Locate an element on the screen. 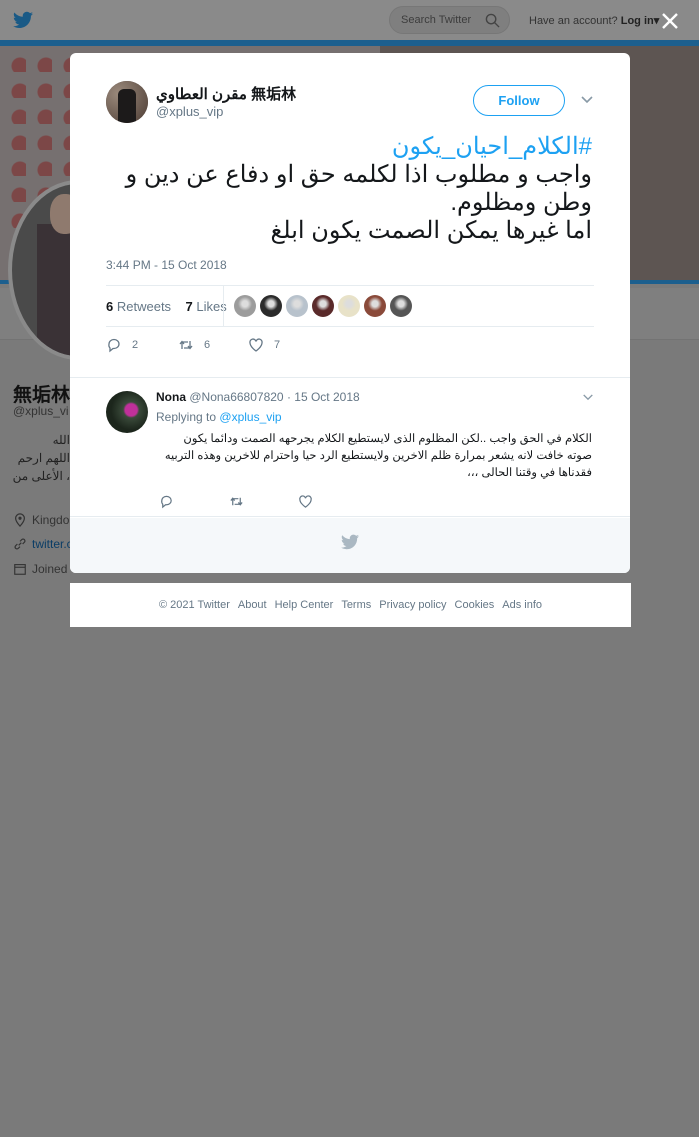  like-action: 7 is located at coordinates (264, 345).